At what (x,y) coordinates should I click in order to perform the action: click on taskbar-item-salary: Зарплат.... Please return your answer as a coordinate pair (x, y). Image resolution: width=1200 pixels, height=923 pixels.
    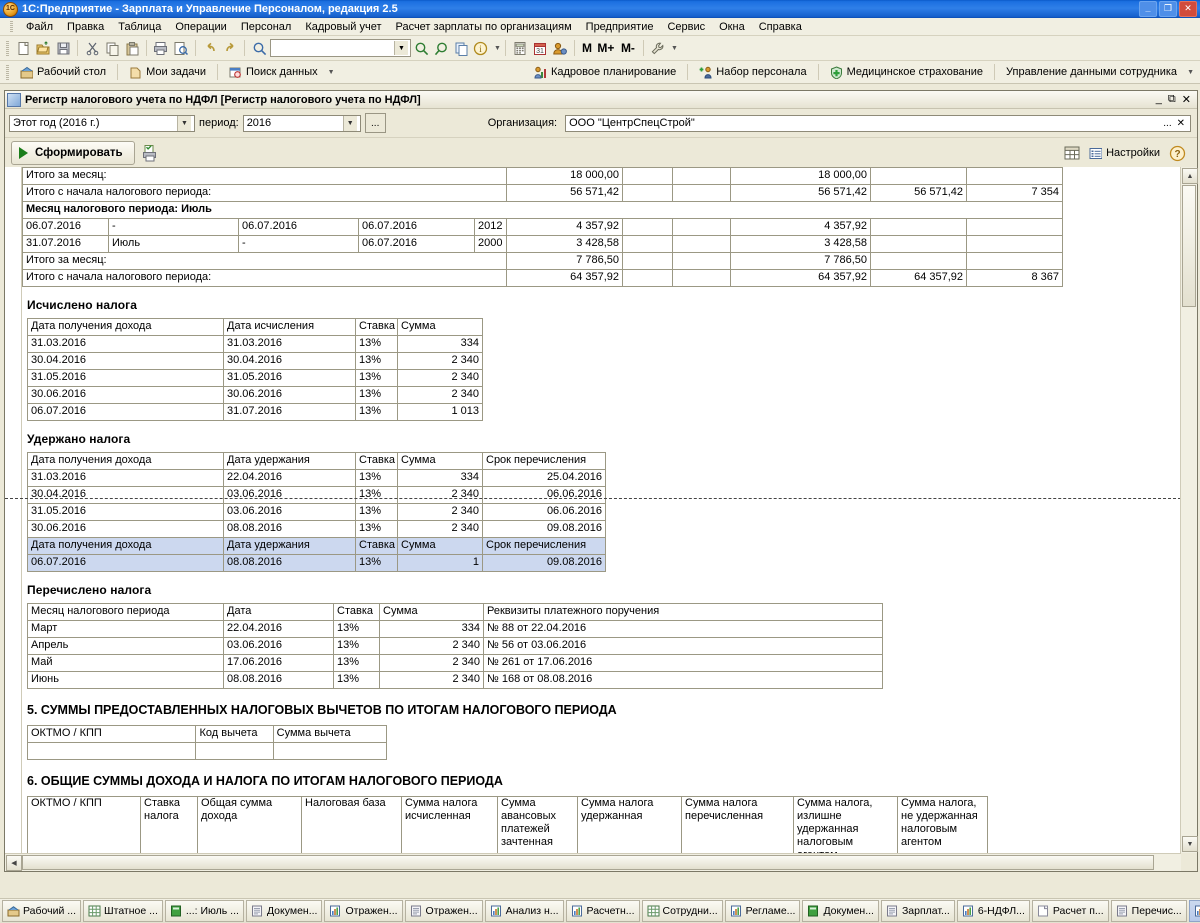
    Looking at the image, I should click on (917, 911).